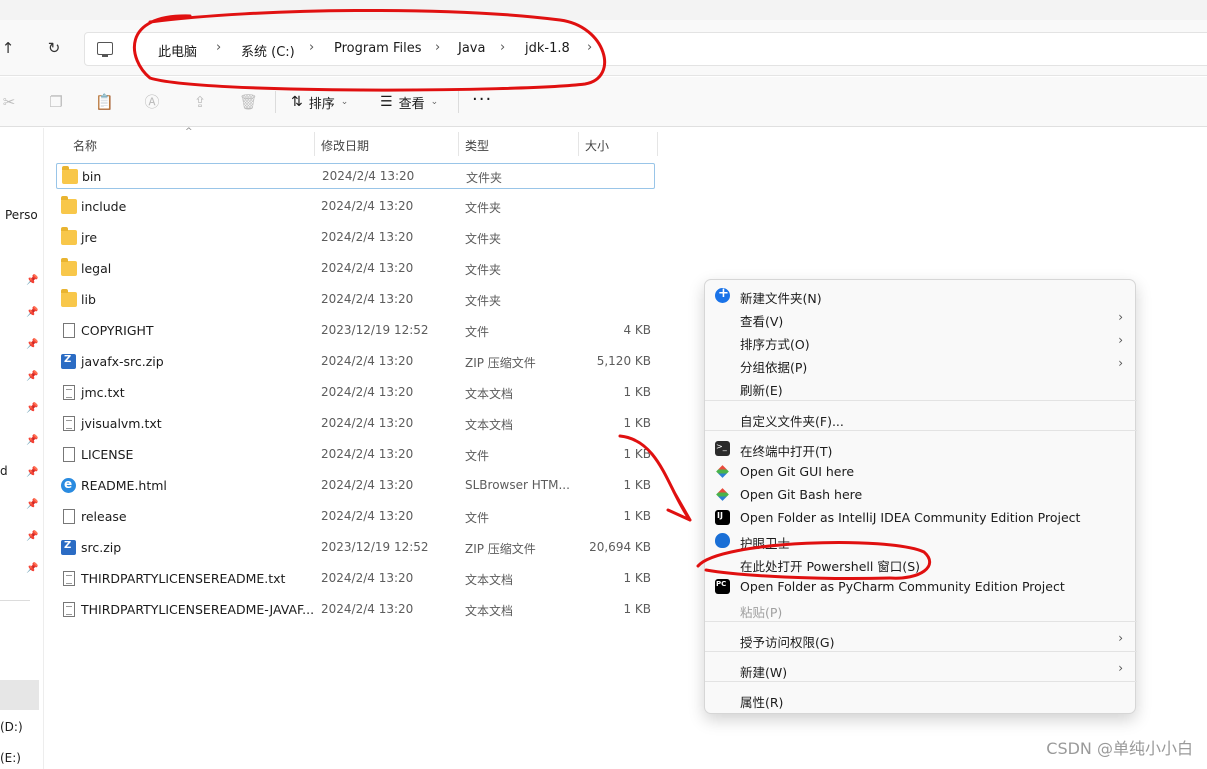  Describe the element at coordinates (797, 471) in the screenshot. I see `menu-item-label: Open Git GUI here` at that location.